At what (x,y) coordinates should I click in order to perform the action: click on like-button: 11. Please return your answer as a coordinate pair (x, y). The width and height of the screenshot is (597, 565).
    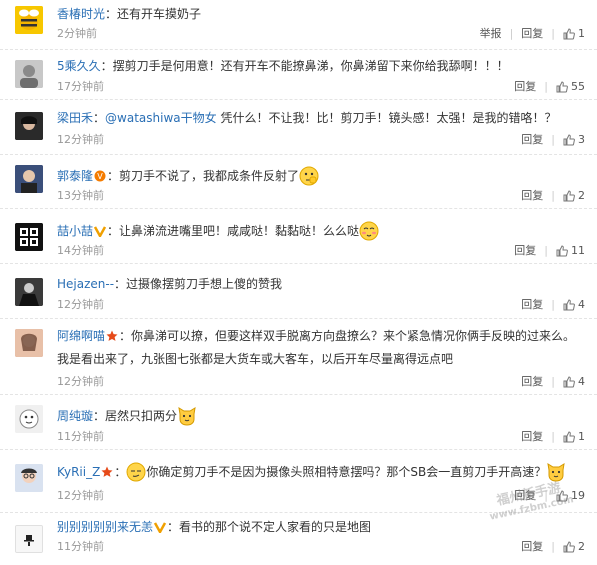
    Looking at the image, I should click on (570, 251).